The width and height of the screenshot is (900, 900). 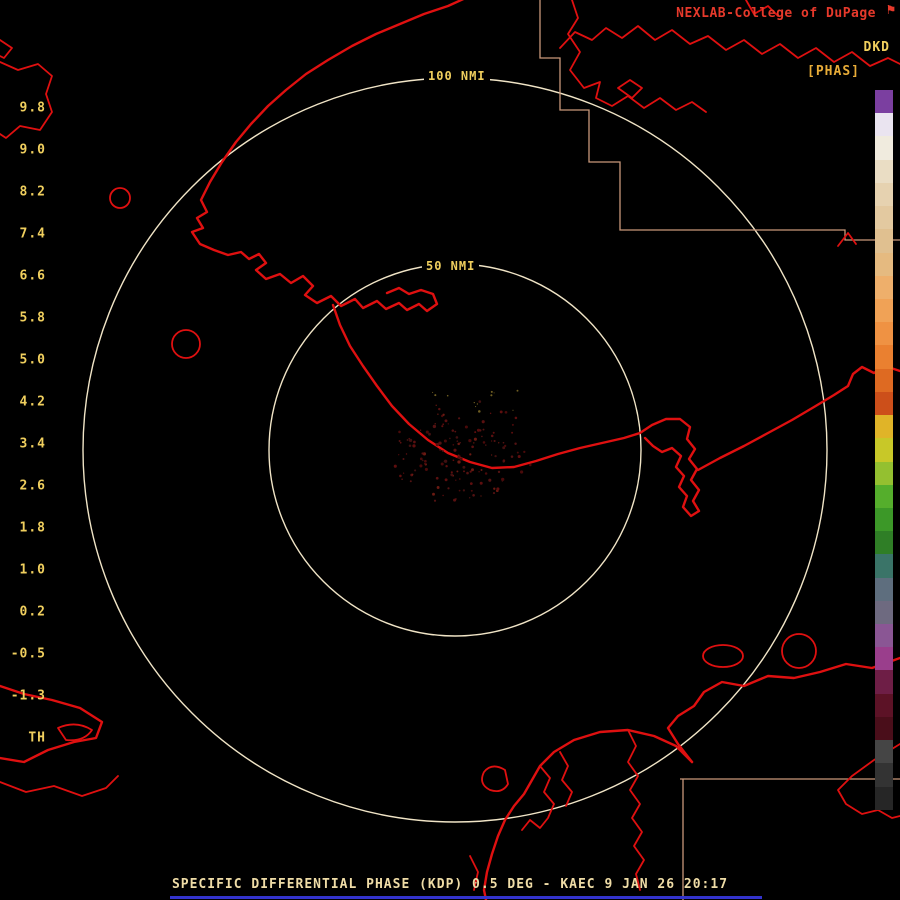 I want to click on colorbar-label: 2.6, so click(x=32, y=486).